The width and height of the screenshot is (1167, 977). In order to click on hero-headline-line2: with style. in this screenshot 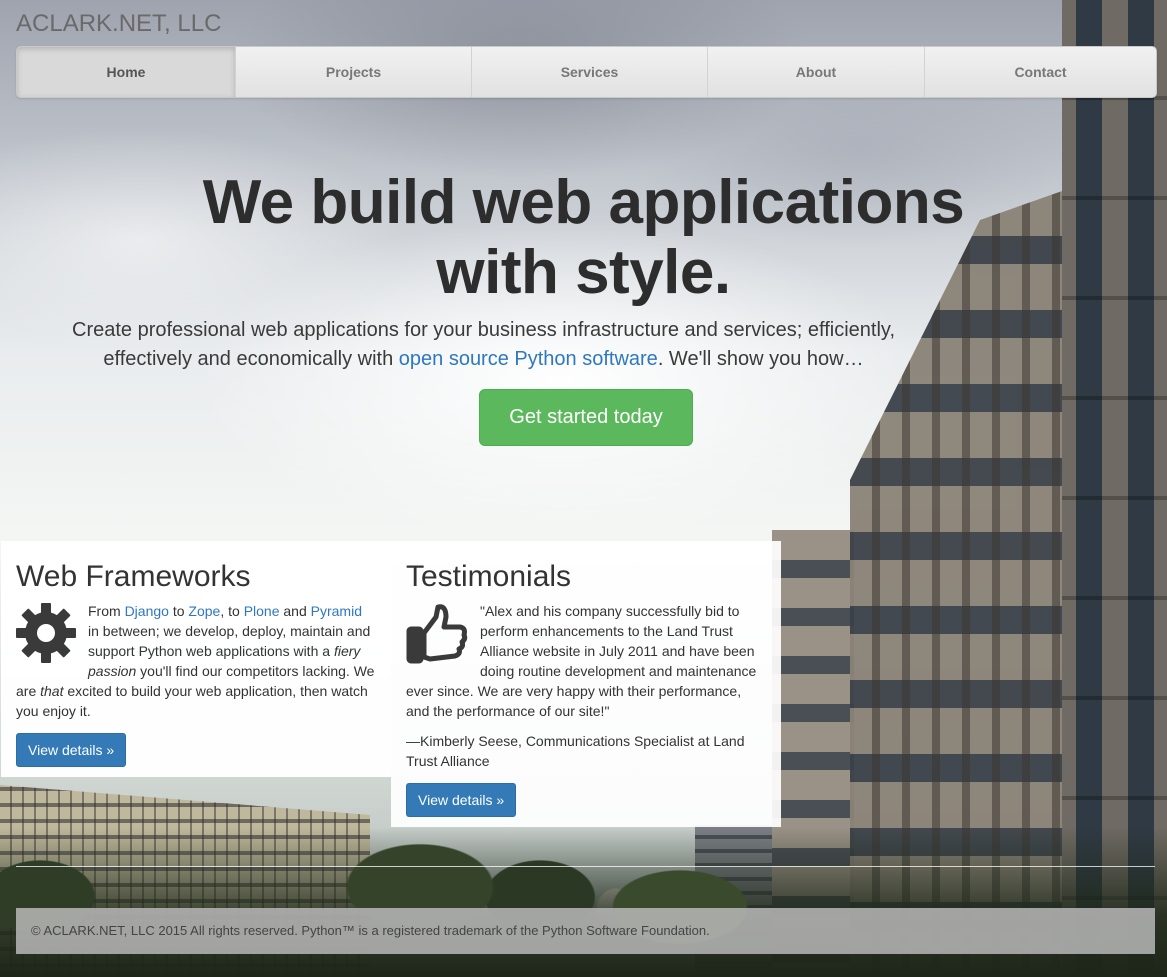, I will do `click(583, 272)`.